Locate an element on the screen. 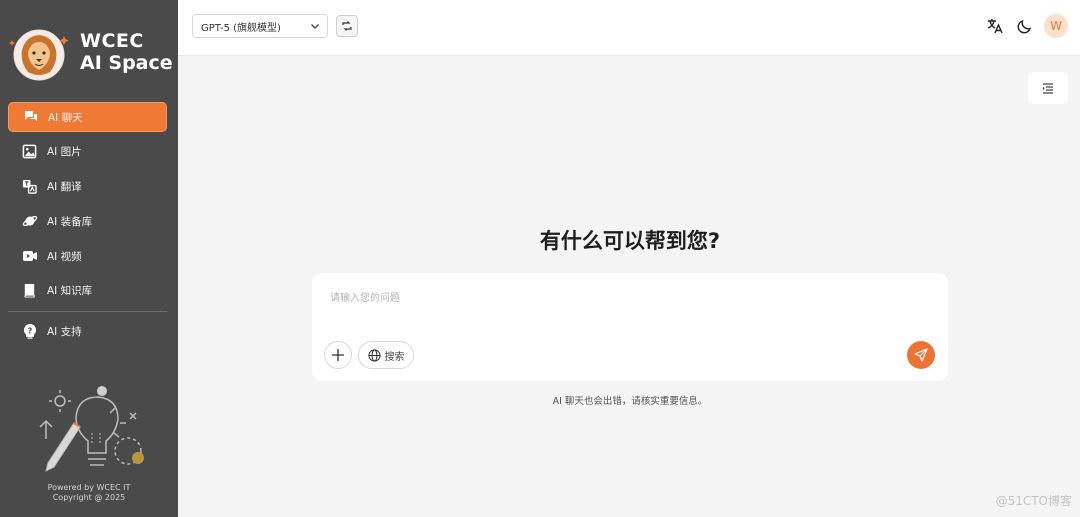 The height and width of the screenshot is (517, 1080). model-select-value: GPT-5 (旗舰模型) is located at coordinates (241, 28).